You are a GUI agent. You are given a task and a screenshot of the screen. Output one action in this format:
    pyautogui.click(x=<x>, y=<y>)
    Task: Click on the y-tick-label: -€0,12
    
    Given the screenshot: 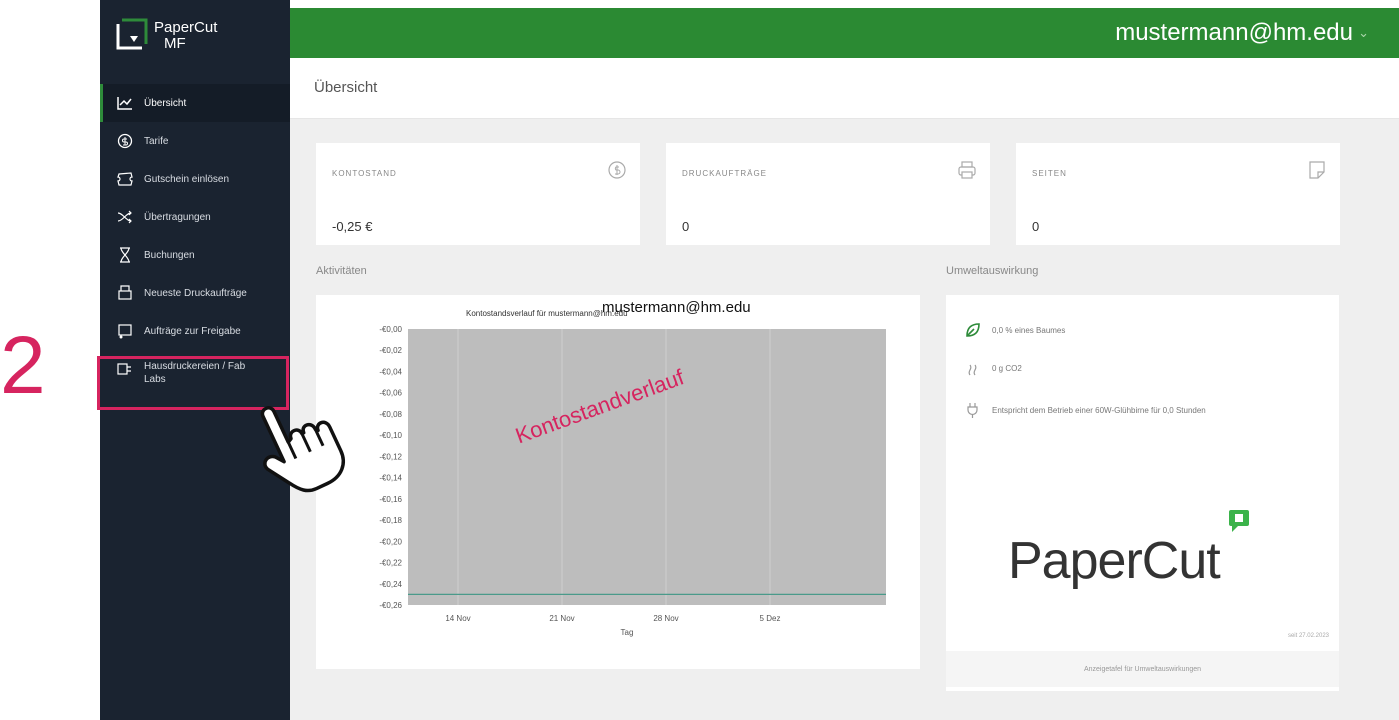 What is the action you would take?
    pyautogui.click(x=390, y=456)
    